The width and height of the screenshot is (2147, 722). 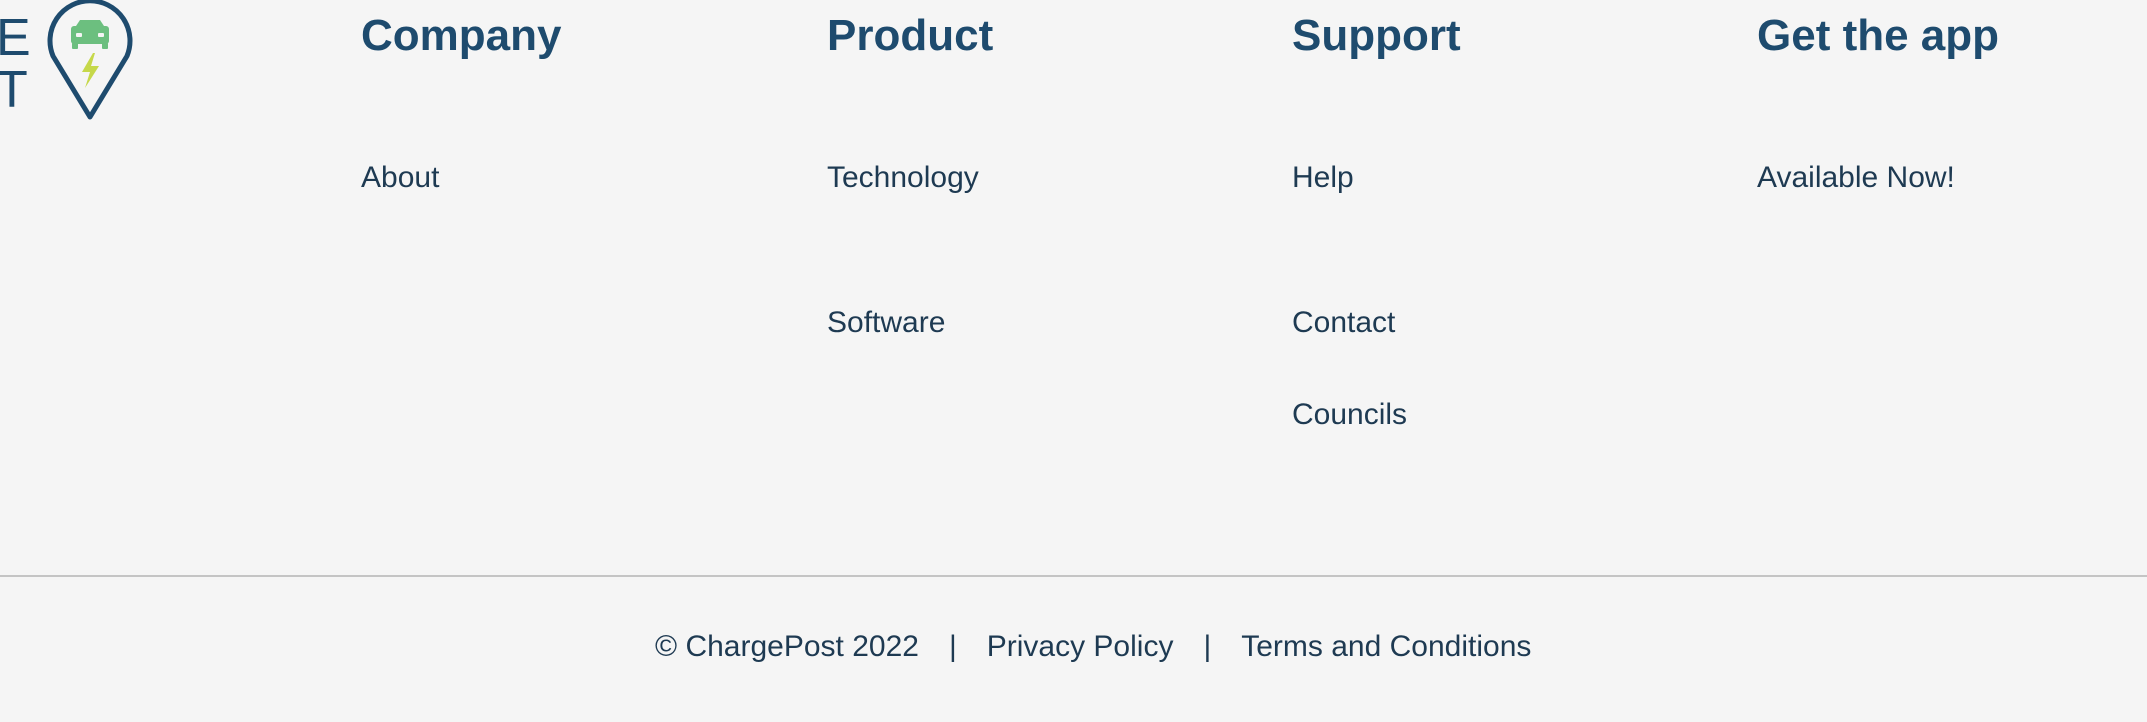 What do you see at coordinates (1376, 35) in the screenshot?
I see `column-heading-support: Support` at bounding box center [1376, 35].